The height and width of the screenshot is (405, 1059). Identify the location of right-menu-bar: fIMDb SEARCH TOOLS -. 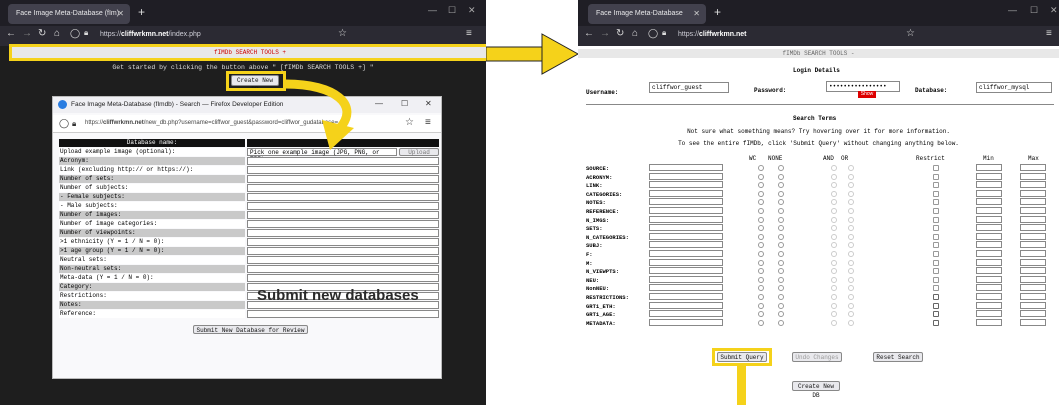
(818, 53).